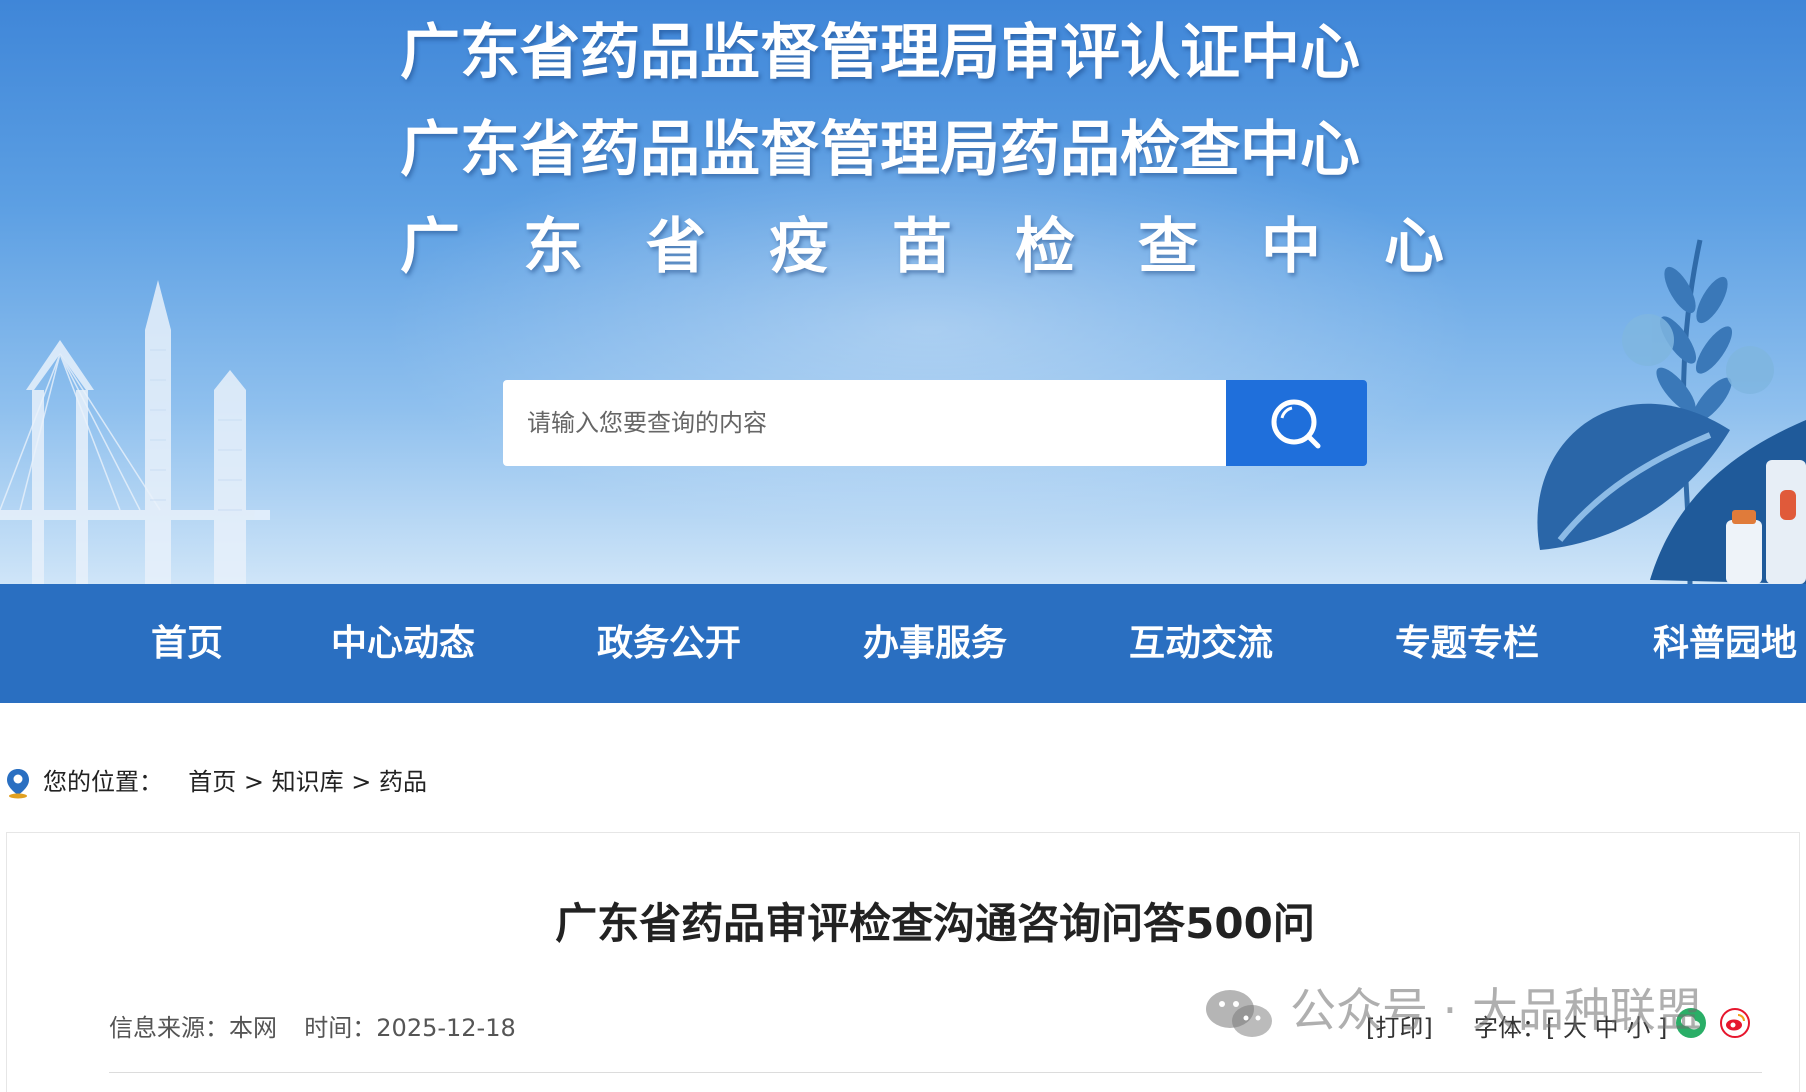  Describe the element at coordinates (880, 53) in the screenshot. I see `banner-title-line-1: 广东省药品监督管理局审评认证中心` at that location.